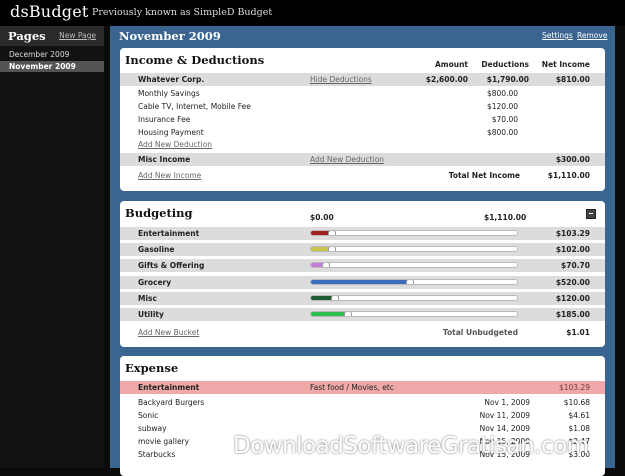 The image size is (625, 476). I want to click on income-panel-title: Income & Deductions, so click(195, 60).